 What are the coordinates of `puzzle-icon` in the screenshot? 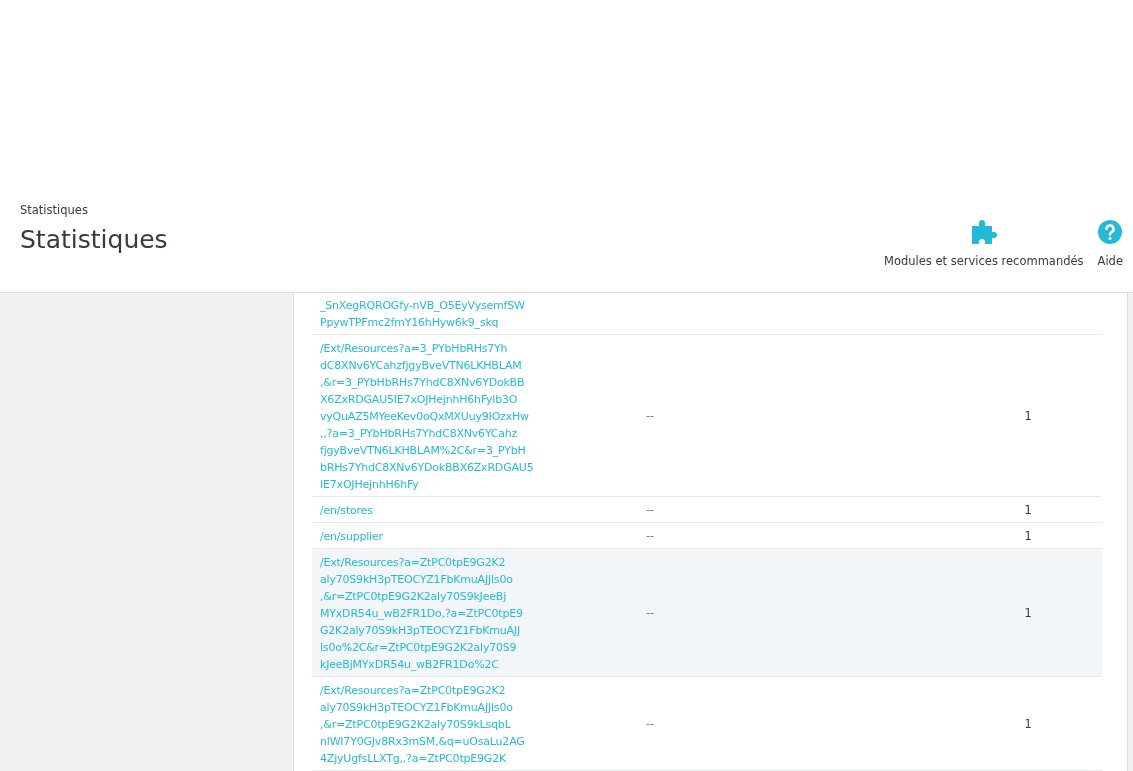 It's located at (983, 231).